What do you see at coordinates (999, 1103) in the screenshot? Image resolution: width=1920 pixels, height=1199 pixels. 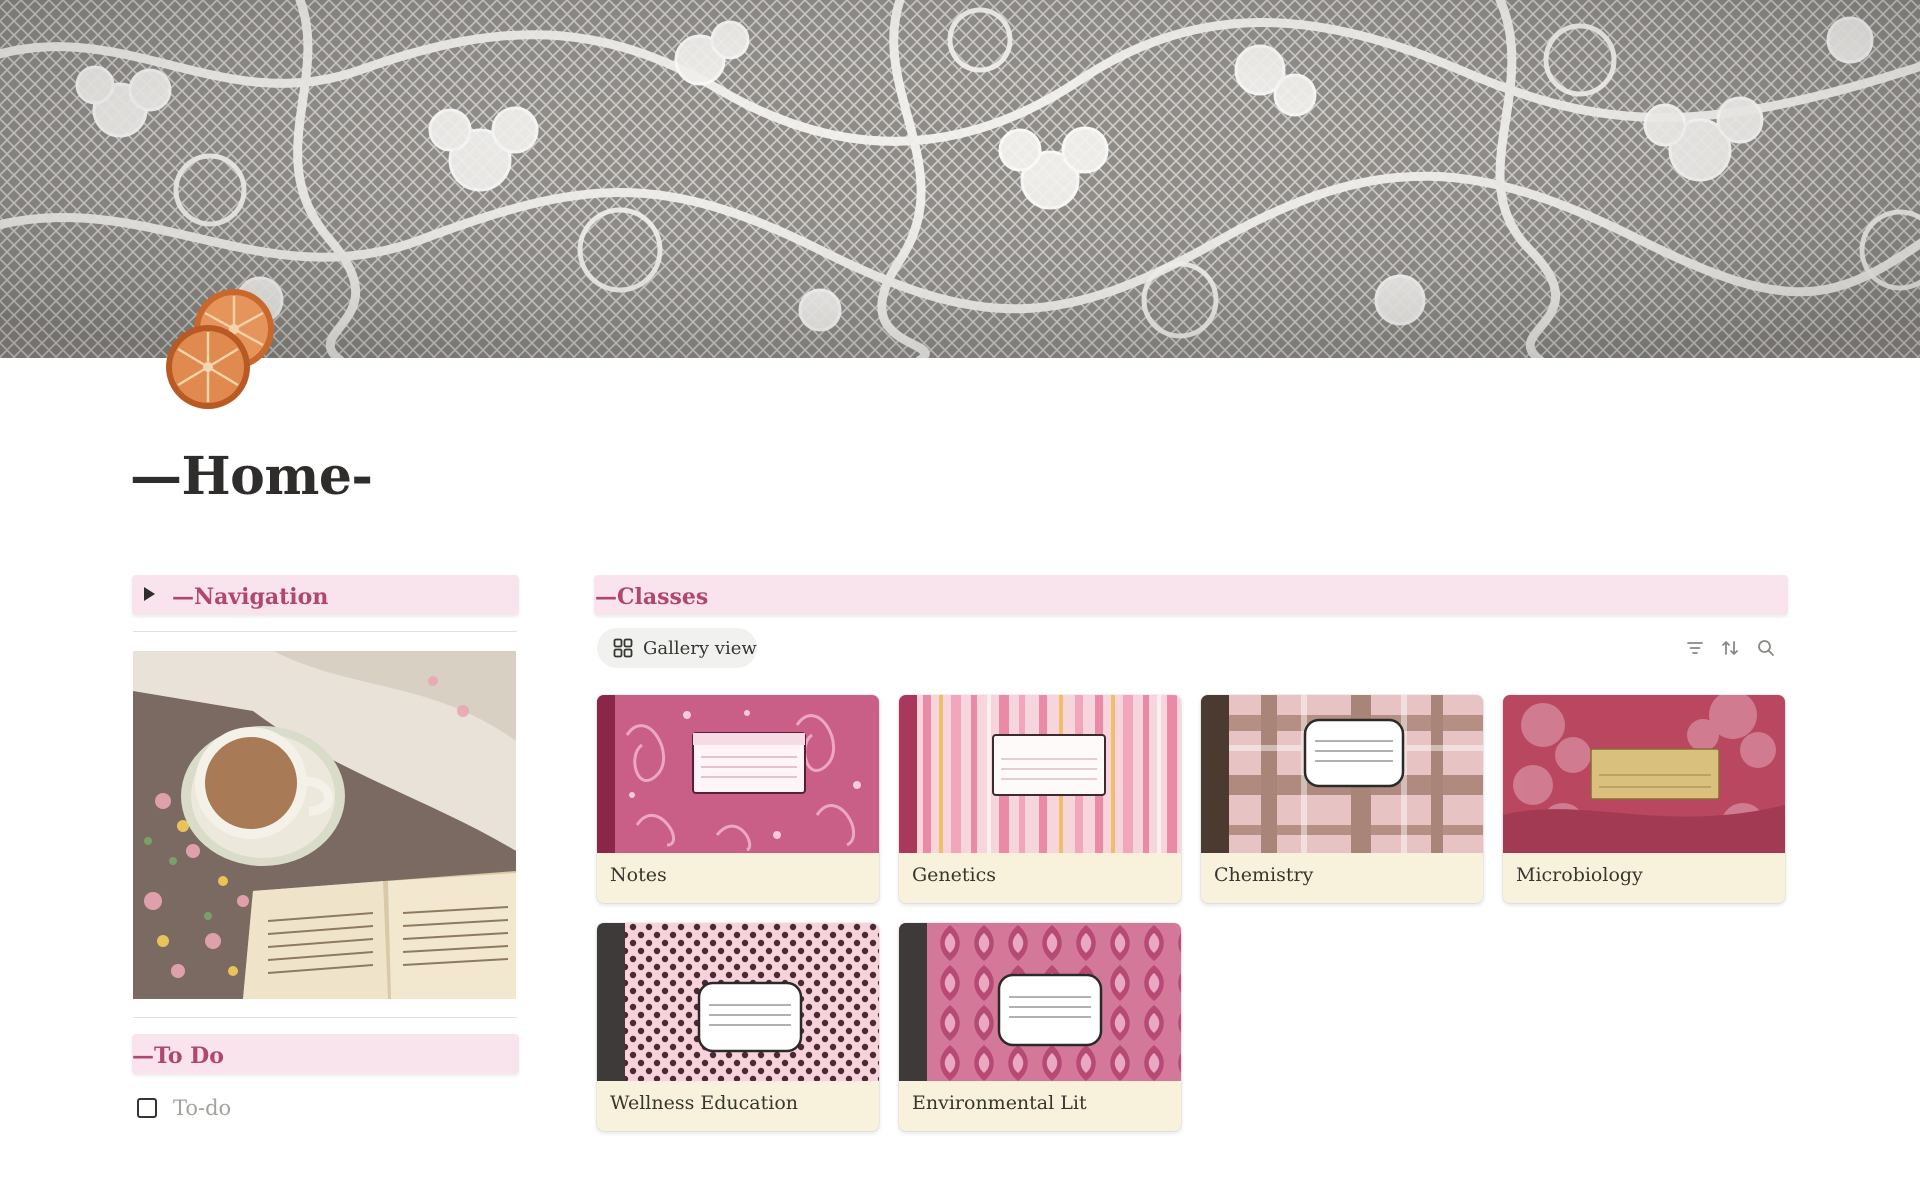 I see `card-title: Environmental Lit` at bounding box center [999, 1103].